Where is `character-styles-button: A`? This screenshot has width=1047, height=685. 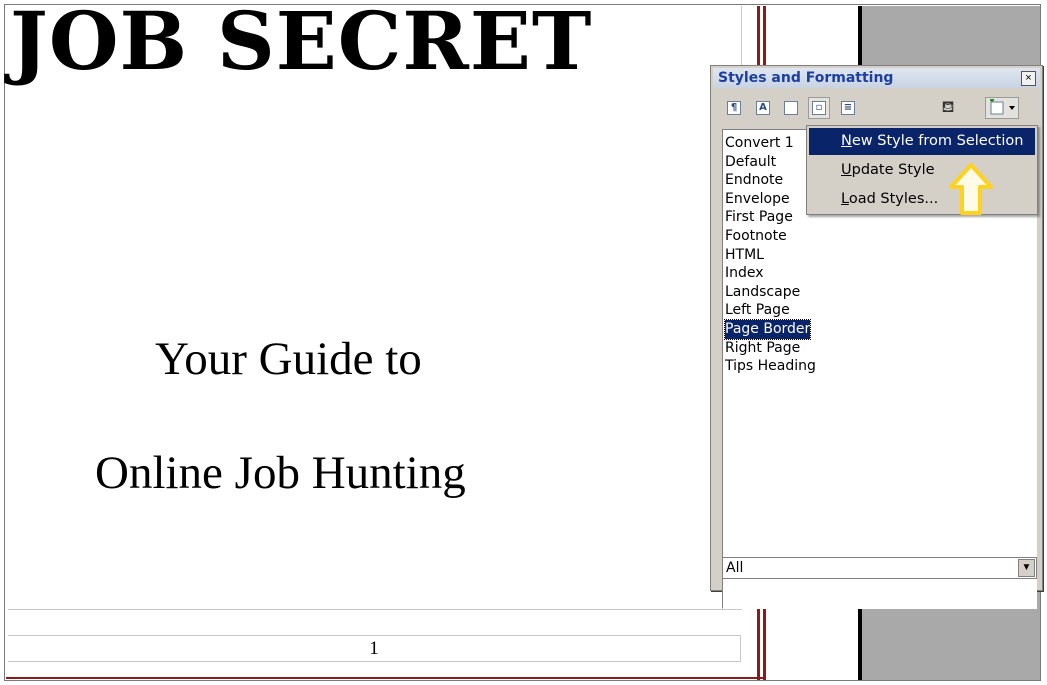 character-styles-button: A is located at coordinates (763, 108).